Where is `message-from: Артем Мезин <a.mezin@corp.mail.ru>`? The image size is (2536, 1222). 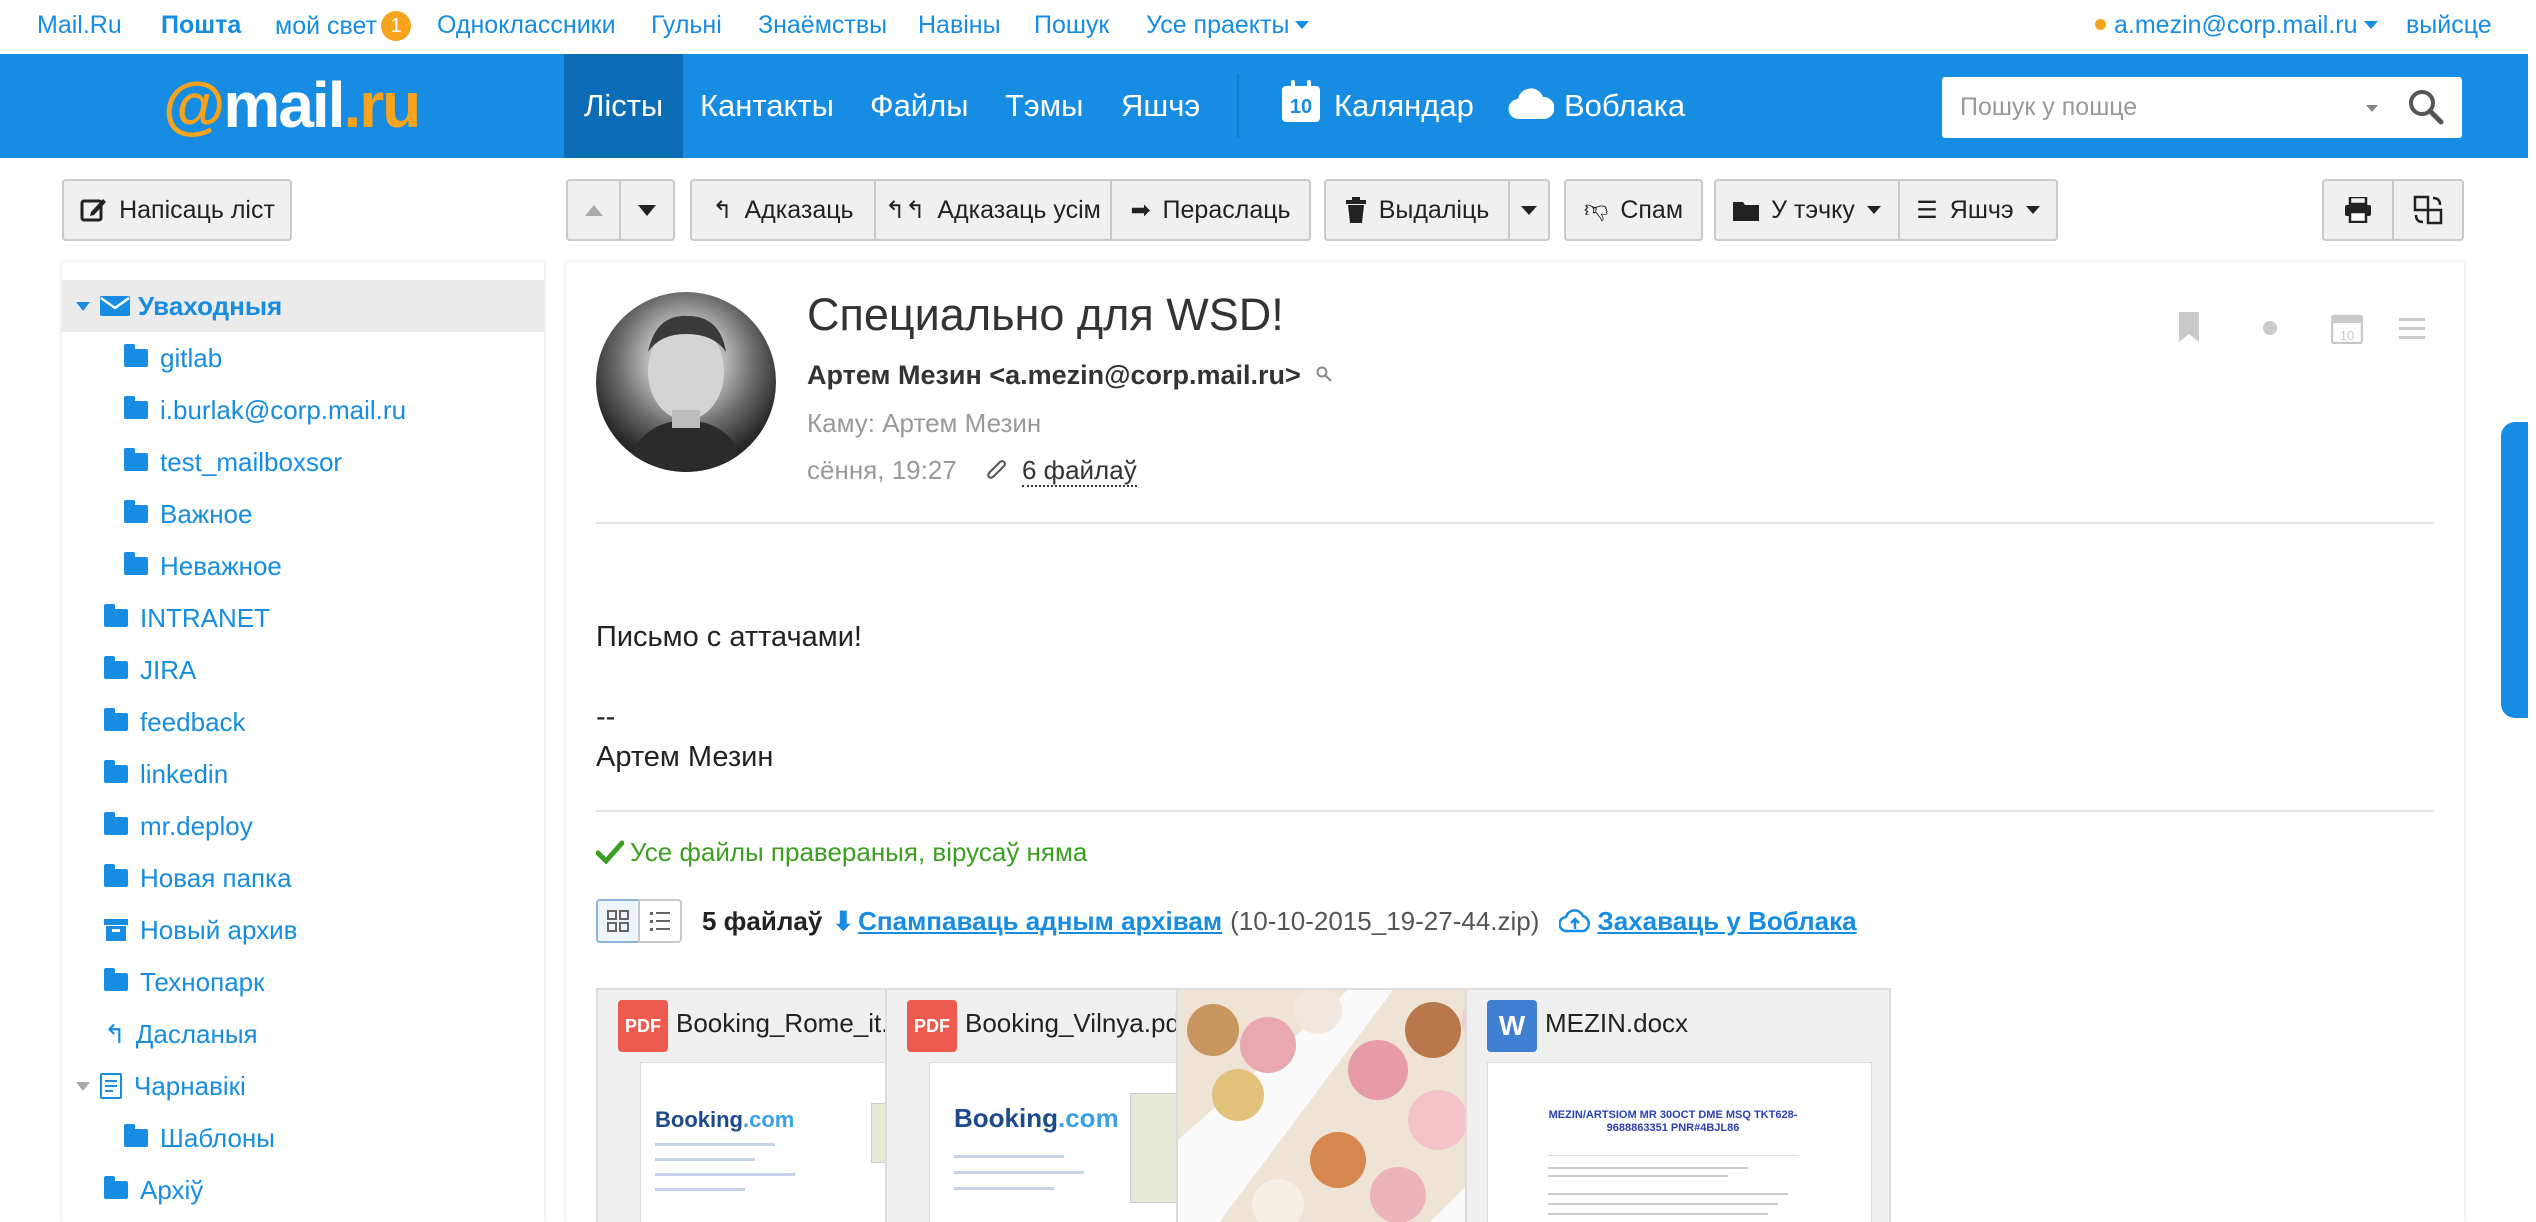
message-from: Артем Мезин <a.mezin@corp.mail.ru> is located at coordinates (1069, 375).